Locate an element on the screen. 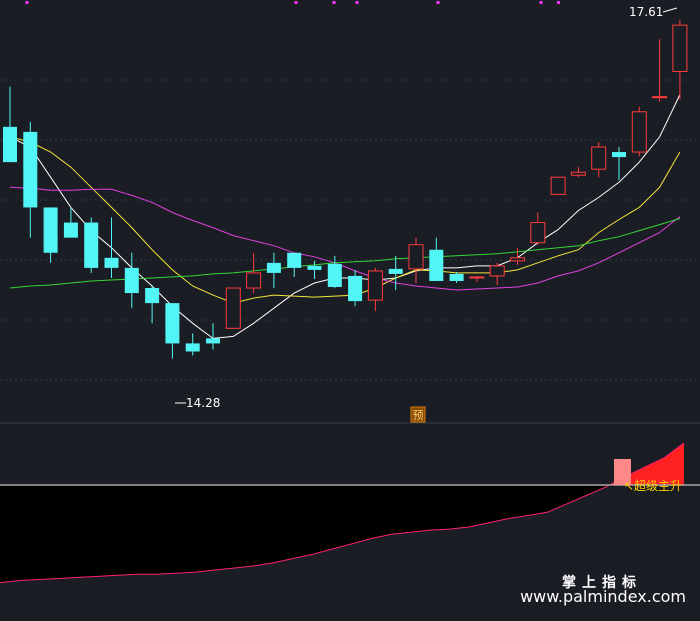 This screenshot has width=700, height=621. high-arrow is located at coordinates (670, 10).